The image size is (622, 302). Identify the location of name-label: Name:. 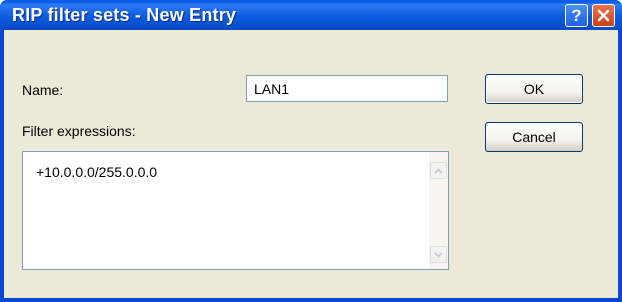
(43, 90).